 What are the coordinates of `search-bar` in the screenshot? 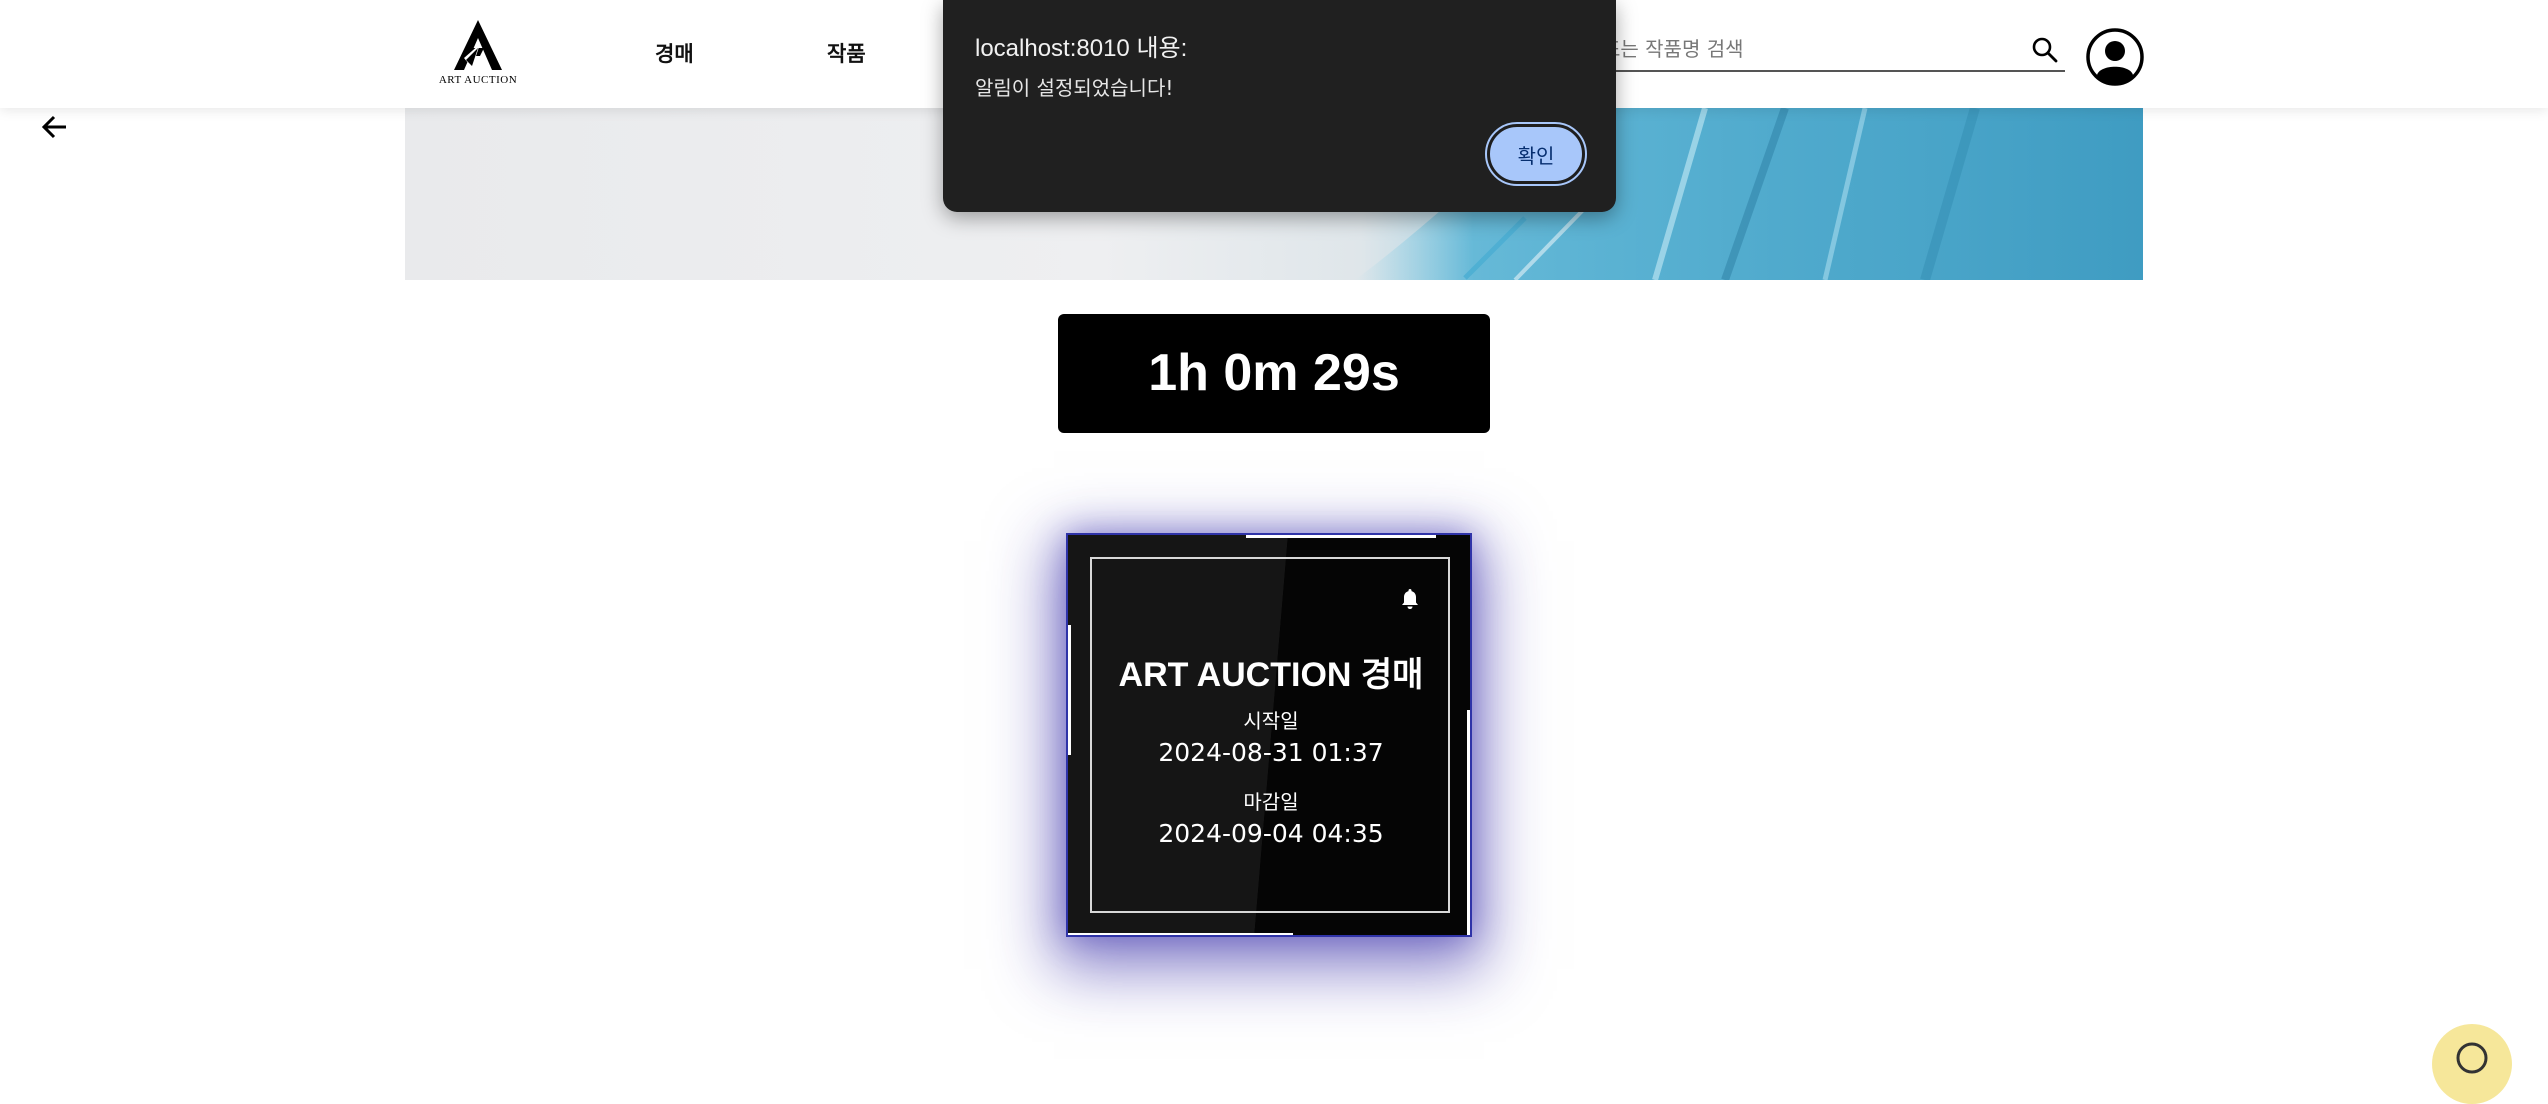 It's located at (1832, 51).